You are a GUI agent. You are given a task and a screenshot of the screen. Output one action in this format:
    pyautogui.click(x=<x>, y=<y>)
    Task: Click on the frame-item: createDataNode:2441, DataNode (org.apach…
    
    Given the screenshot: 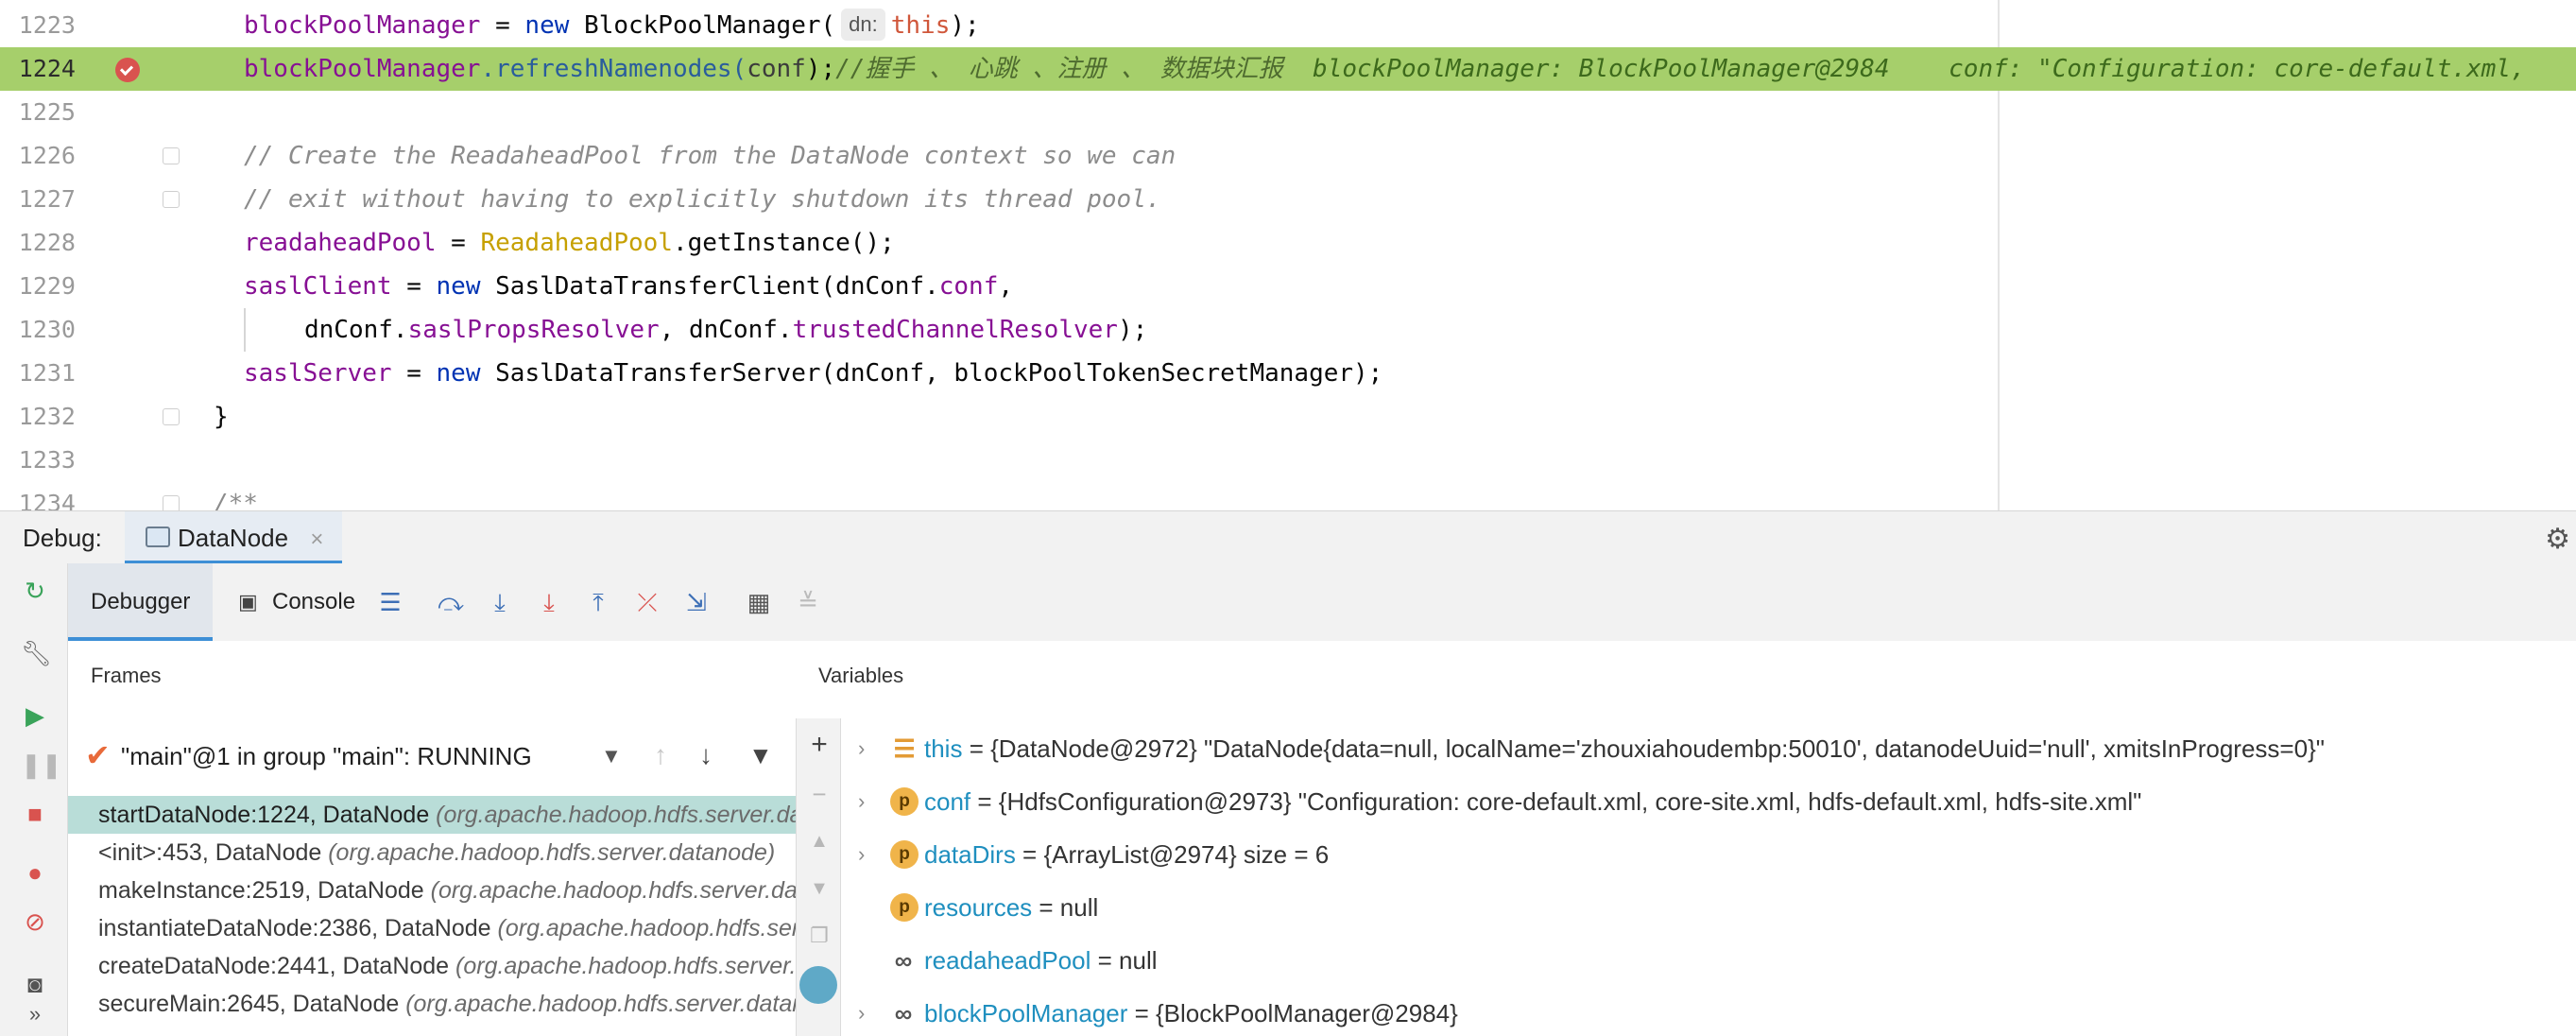 What is the action you would take?
    pyautogui.click(x=432, y=966)
    